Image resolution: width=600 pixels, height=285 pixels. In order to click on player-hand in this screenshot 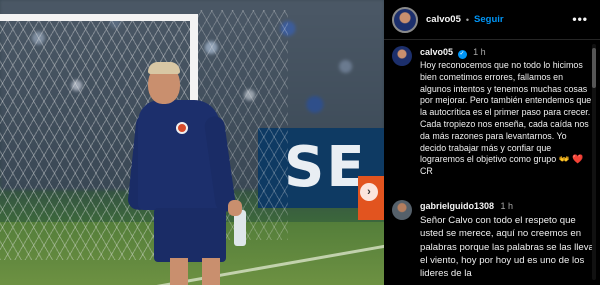, I will do `click(235, 208)`.